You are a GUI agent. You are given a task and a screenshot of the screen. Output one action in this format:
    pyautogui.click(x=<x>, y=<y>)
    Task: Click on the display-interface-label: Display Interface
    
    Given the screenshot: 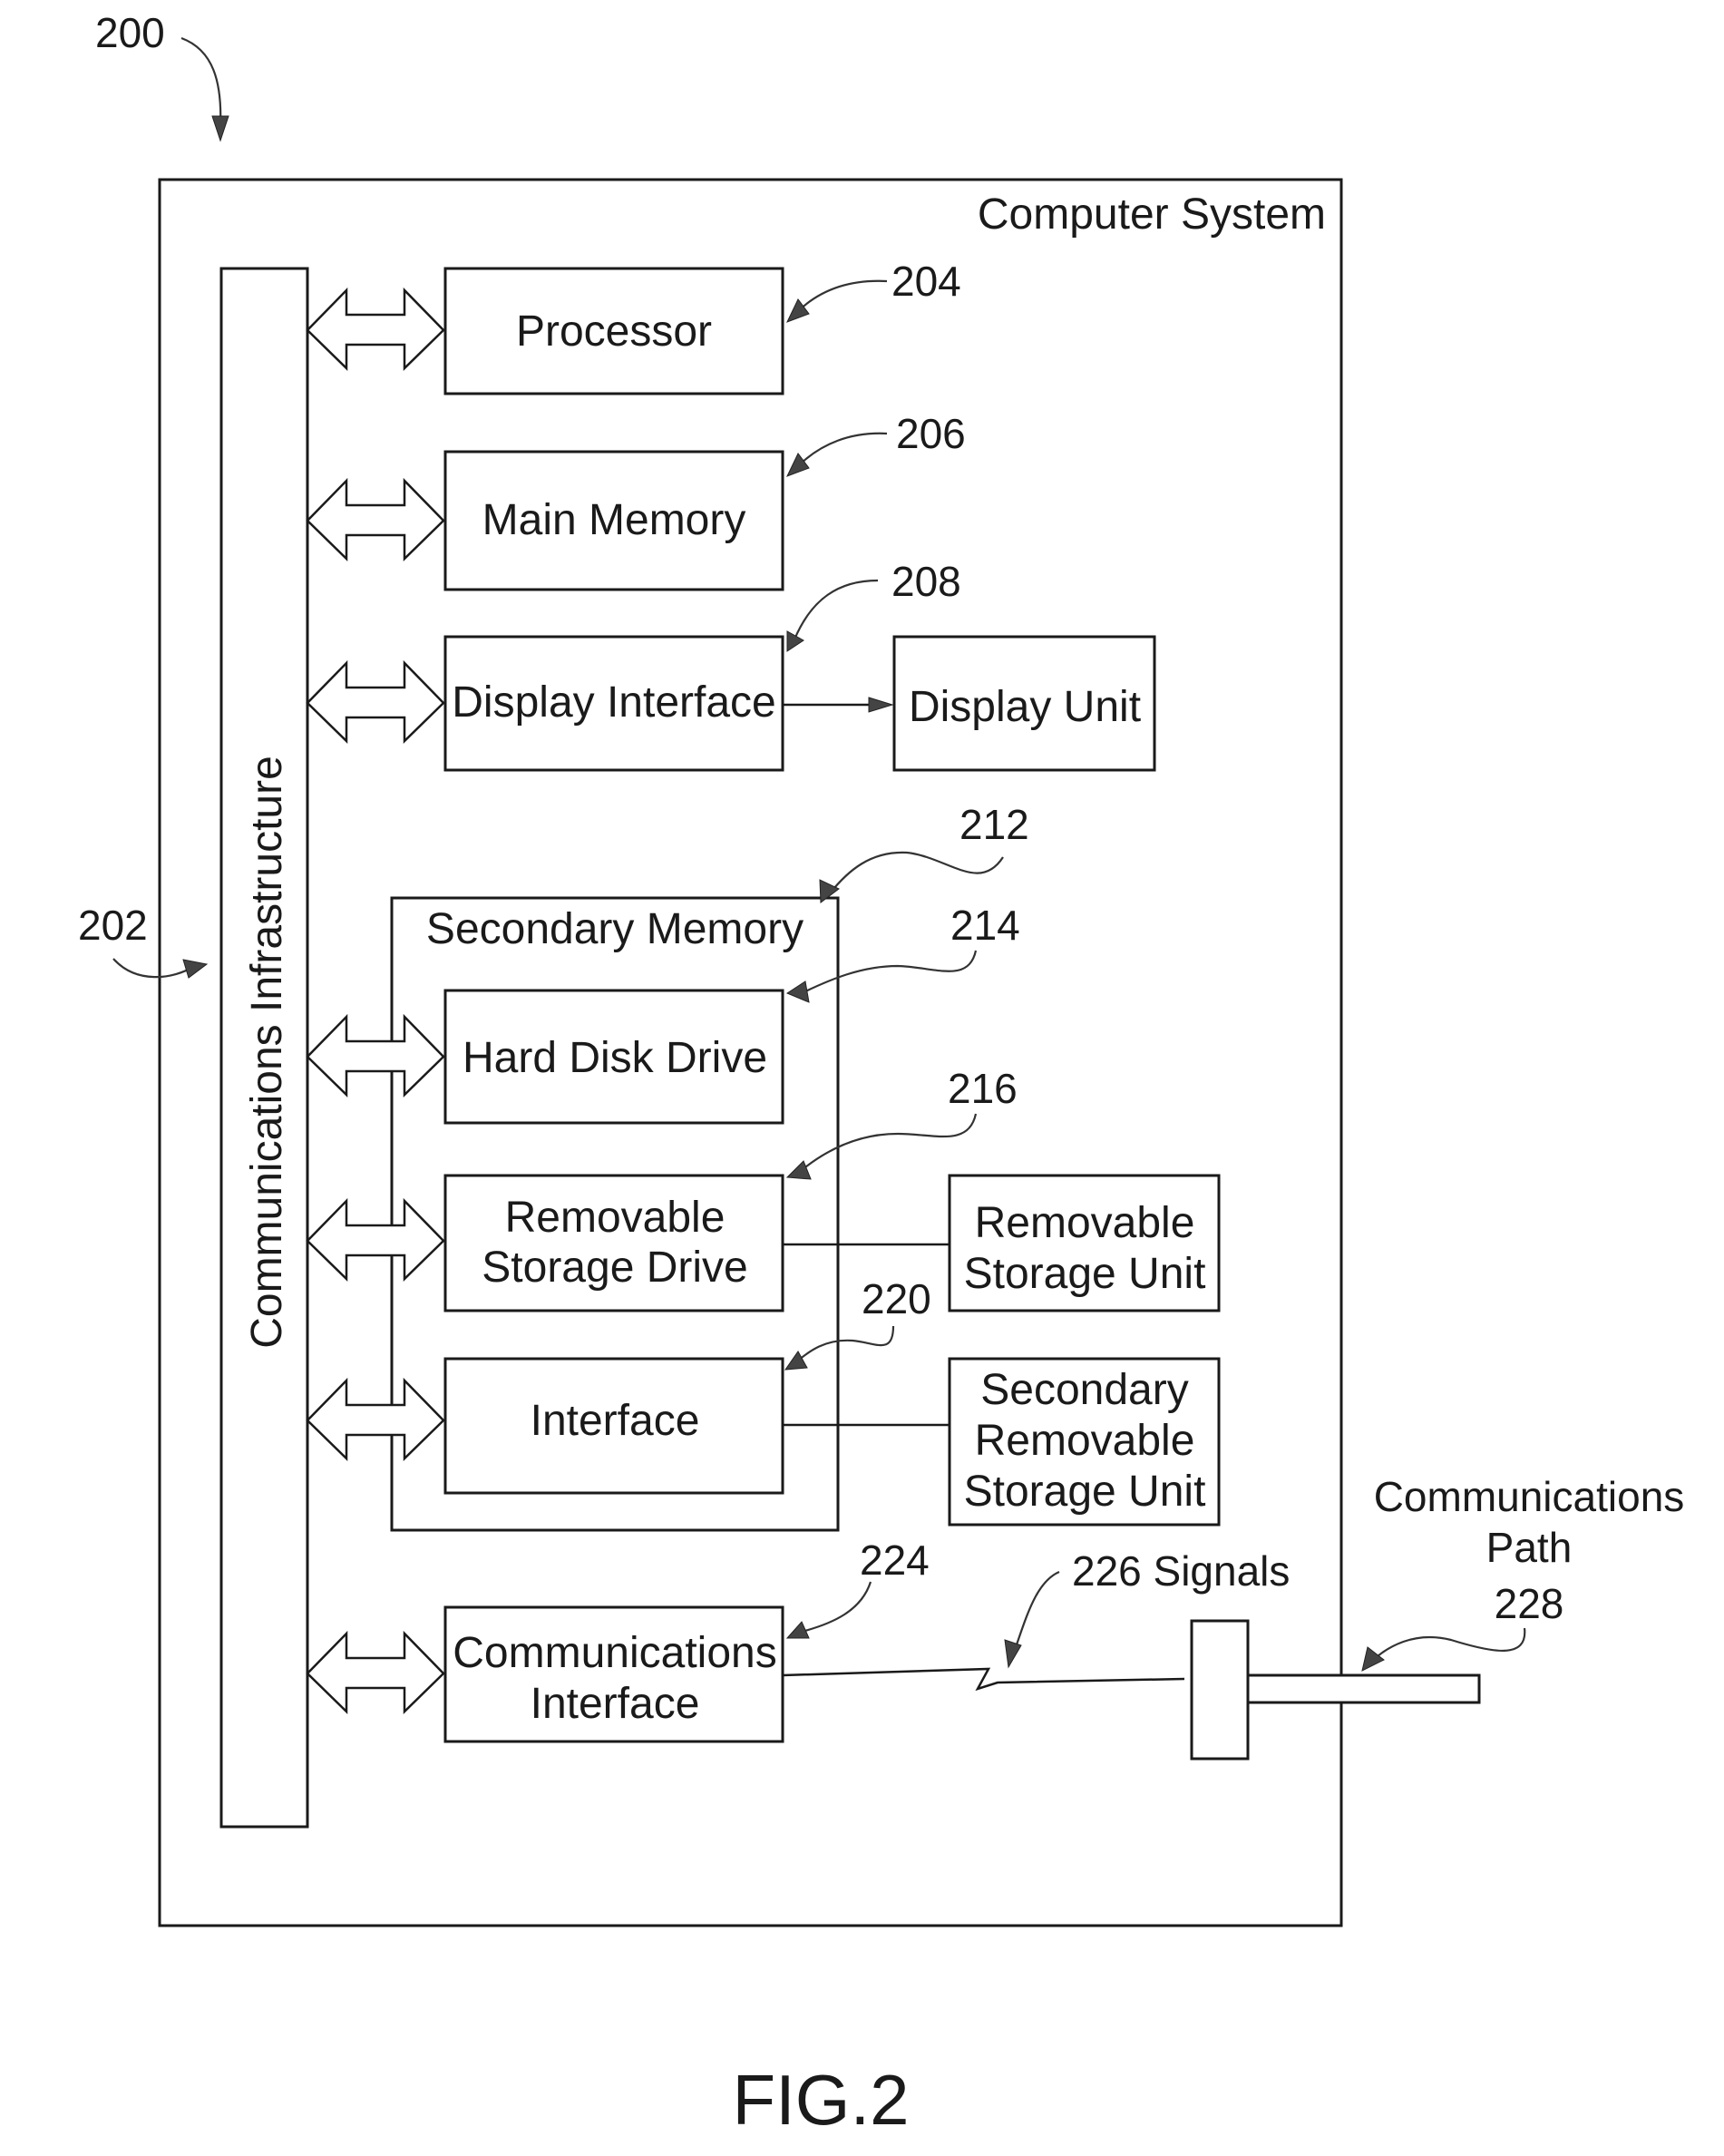 What is the action you would take?
    pyautogui.click(x=614, y=702)
    